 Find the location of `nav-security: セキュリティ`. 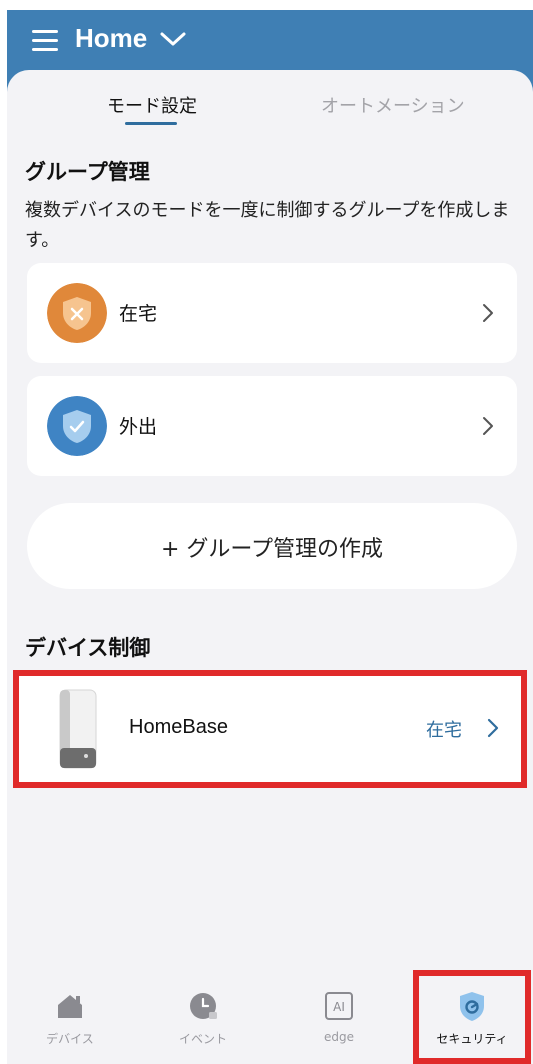

nav-security: セキュリティ is located at coordinates (472, 1020).